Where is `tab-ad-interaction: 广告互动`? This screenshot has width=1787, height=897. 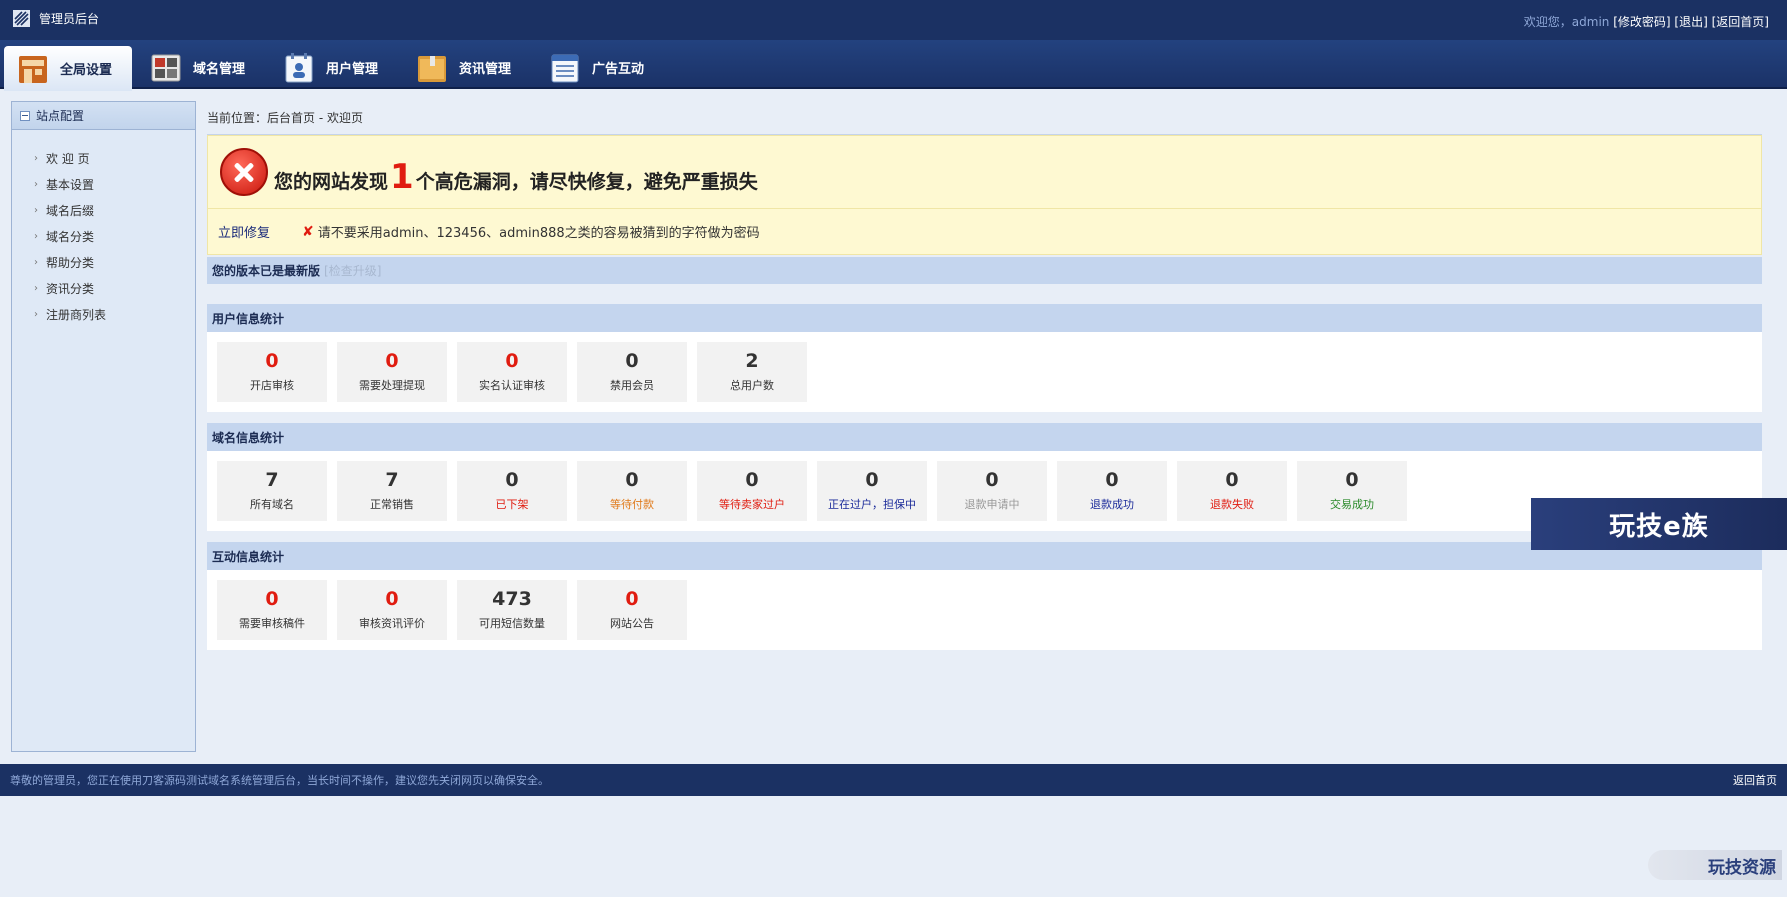
tab-ad-interaction: 广告互动 is located at coordinates (600, 67).